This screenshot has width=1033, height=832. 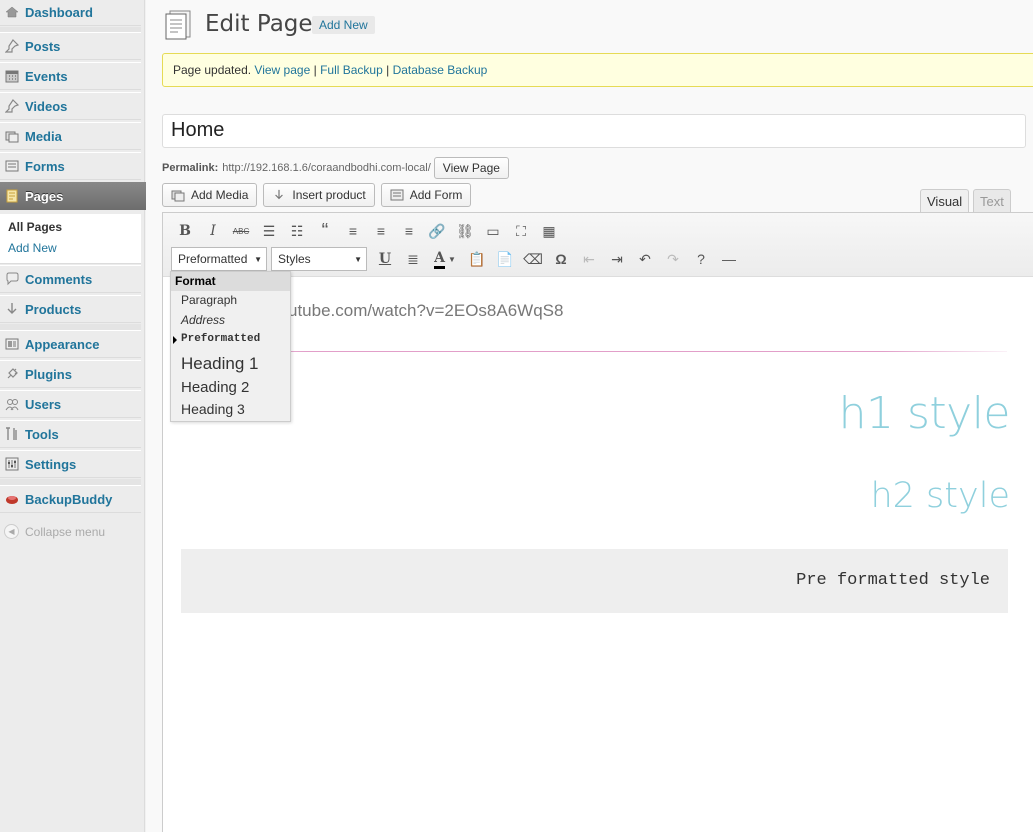 I want to click on kitchen-sink-icon: ▦, so click(x=549, y=231).